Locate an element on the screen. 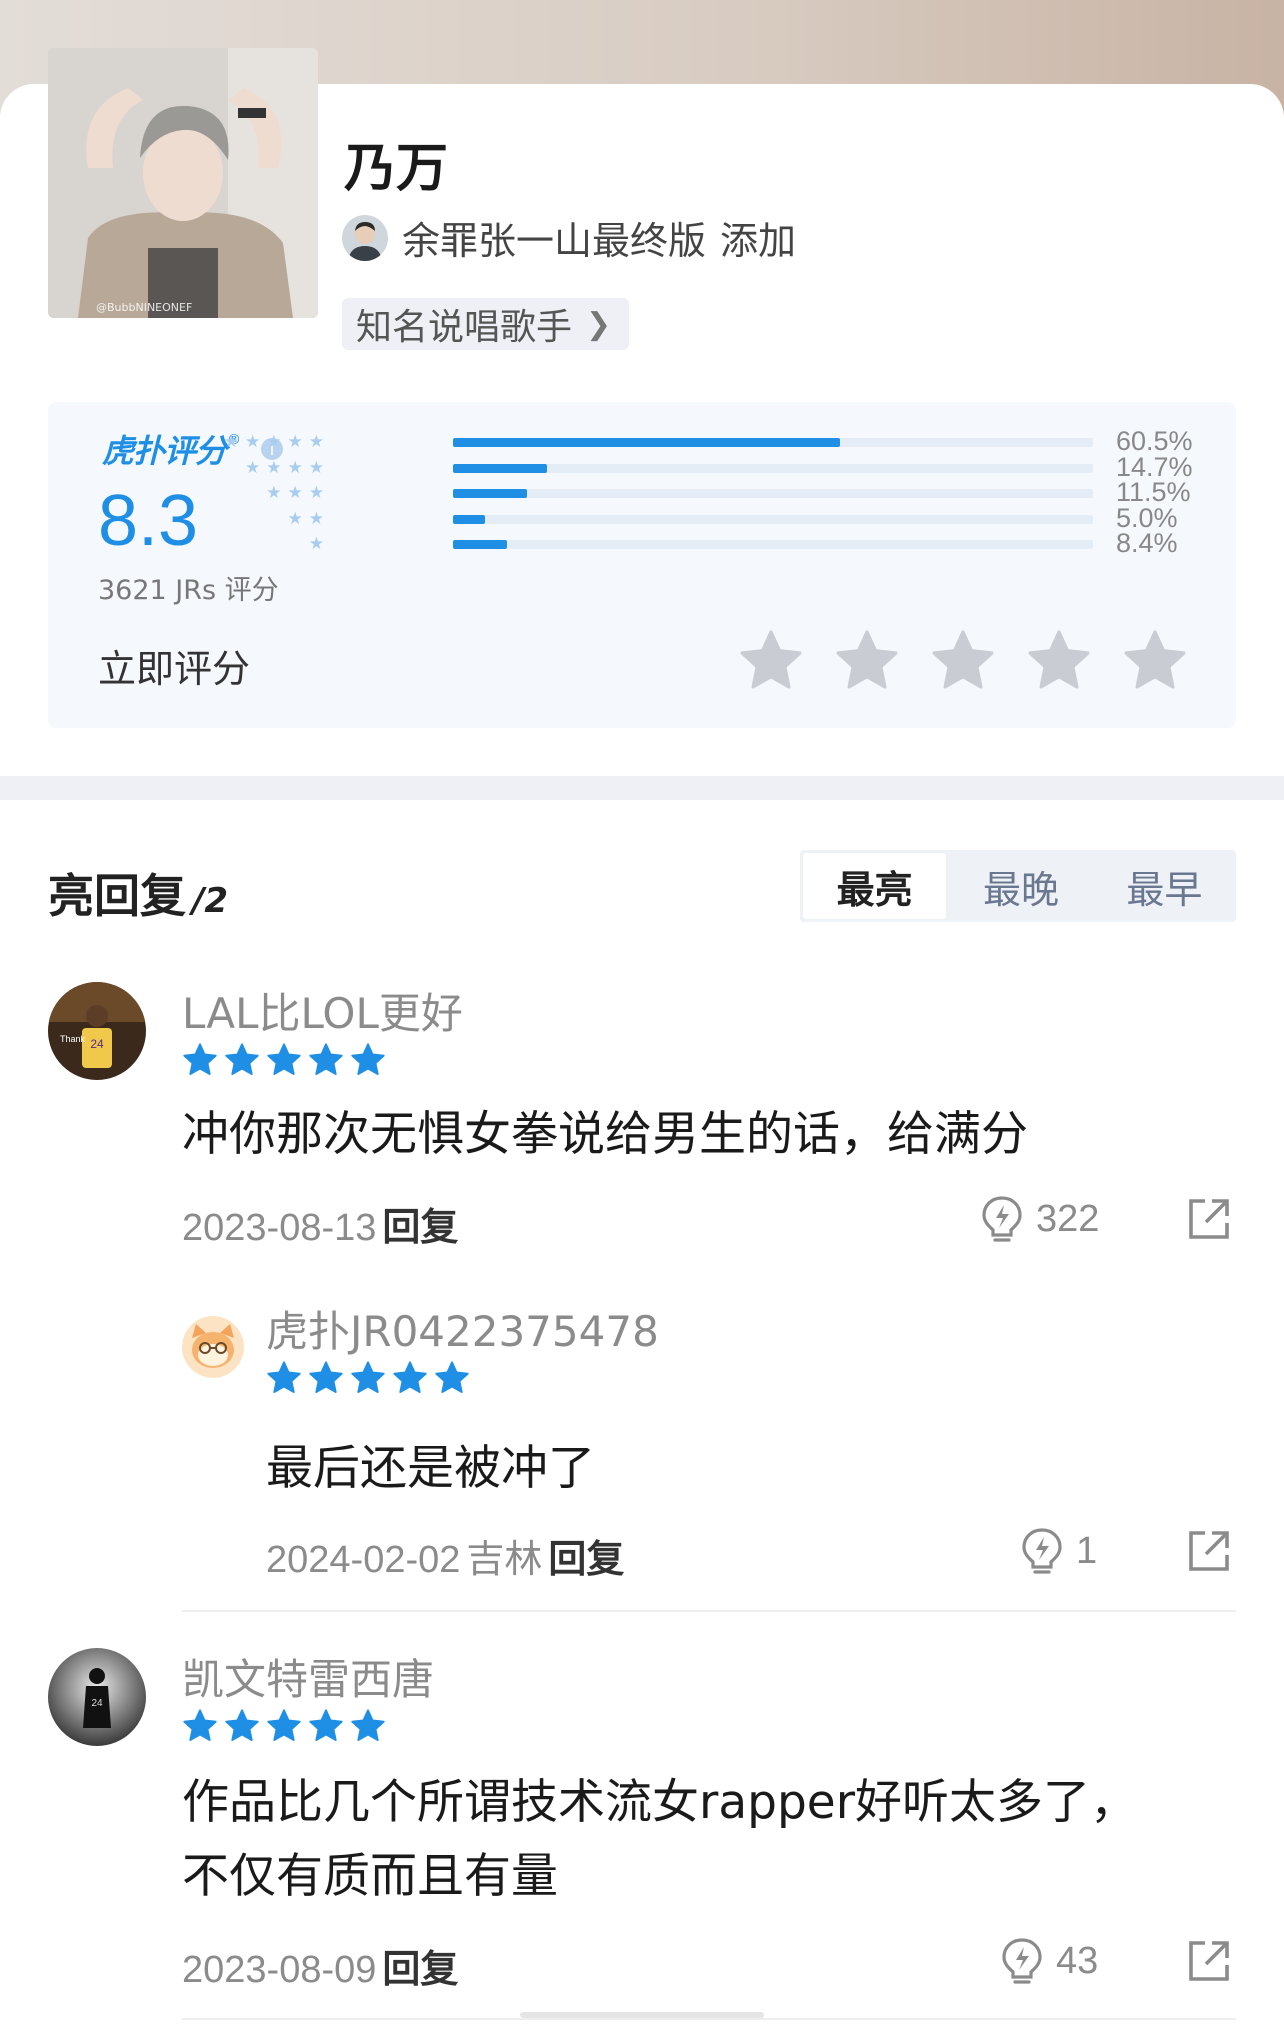 The image size is (1284, 2034). contributor-name: 余罪张一山最终版 is located at coordinates (554, 237).